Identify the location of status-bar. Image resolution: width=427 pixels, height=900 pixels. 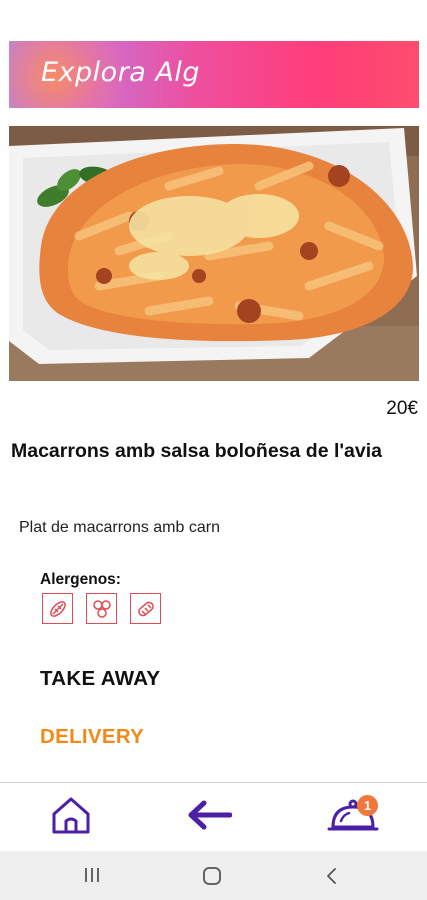
(213, 15).